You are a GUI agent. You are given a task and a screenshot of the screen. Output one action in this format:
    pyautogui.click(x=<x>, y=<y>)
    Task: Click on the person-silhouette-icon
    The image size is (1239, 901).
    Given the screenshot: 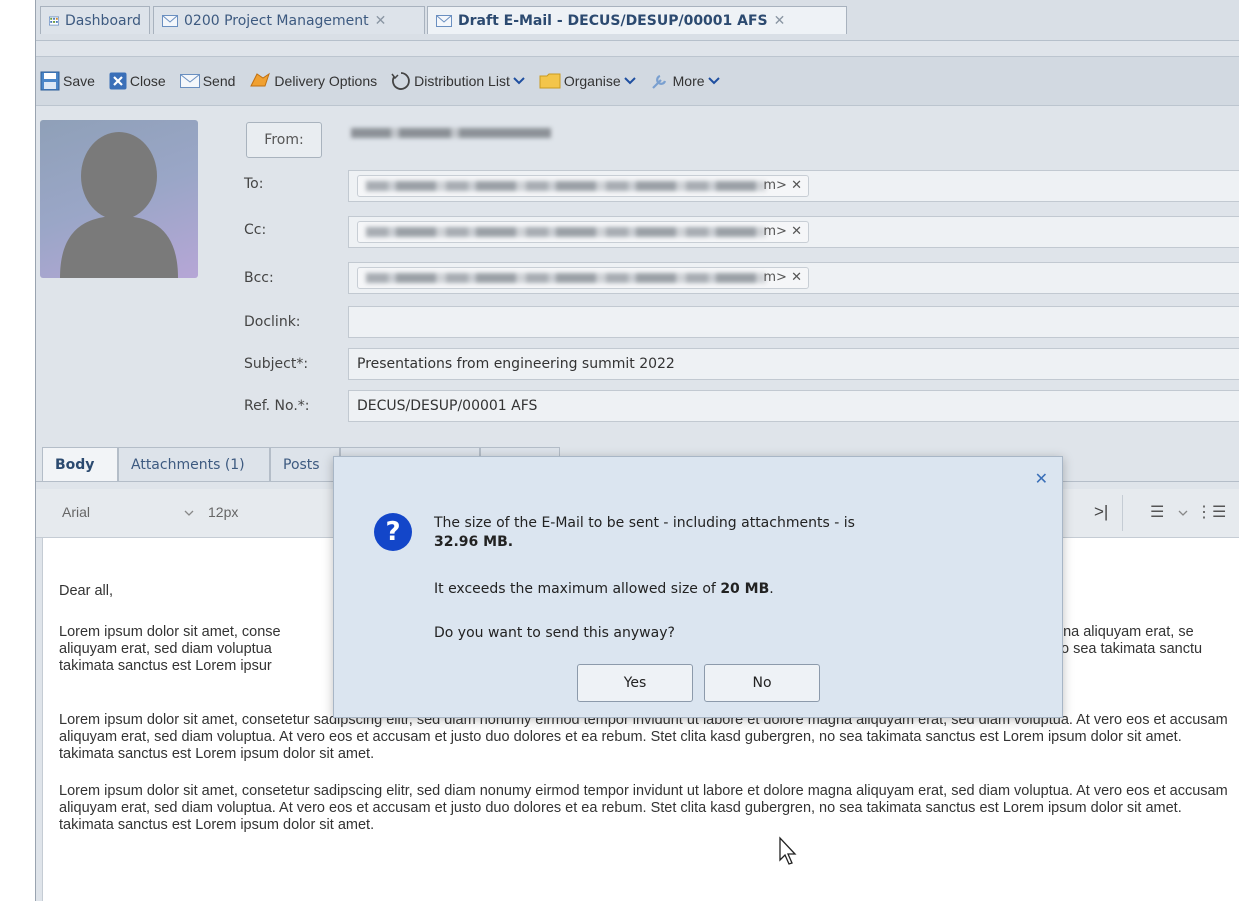 What is the action you would take?
    pyautogui.click(x=119, y=205)
    